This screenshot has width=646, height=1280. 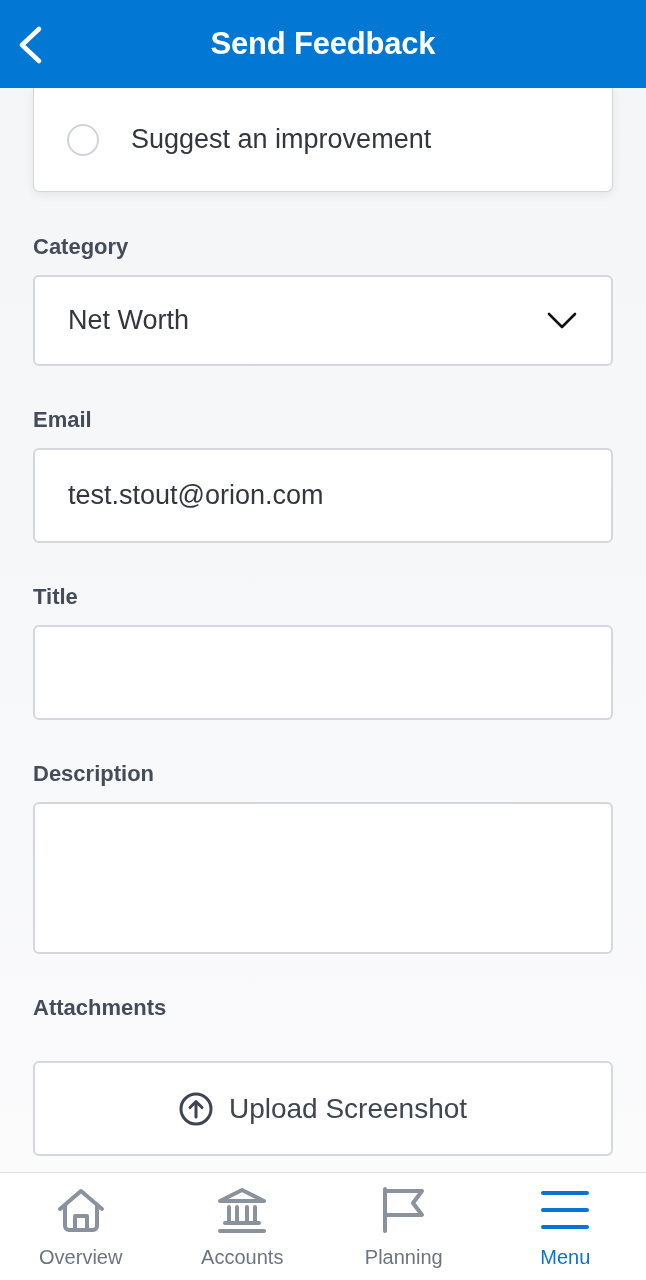 What do you see at coordinates (55, 597) in the screenshot?
I see `field-label: Title` at bounding box center [55, 597].